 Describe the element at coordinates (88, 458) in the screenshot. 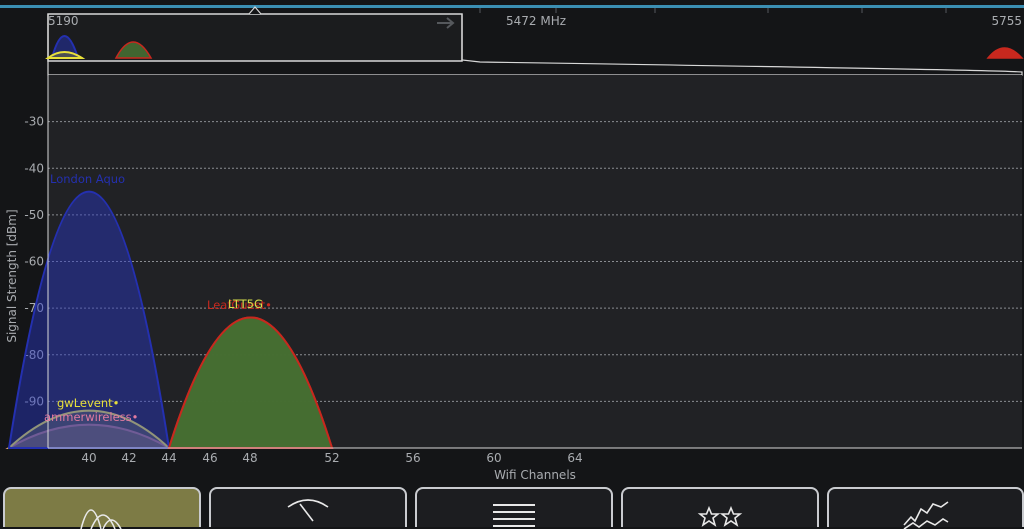

I see `x-tick-label: 40` at that location.